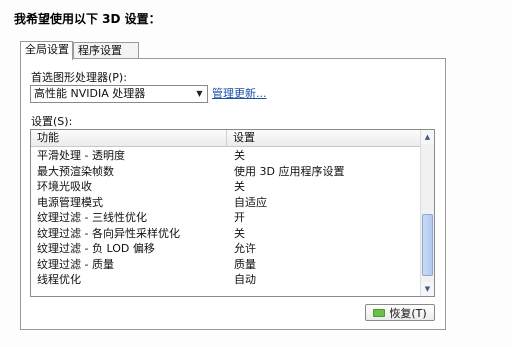 The height and width of the screenshot is (347, 512). Describe the element at coordinates (64, 186) in the screenshot. I see `row-feature: 环境光吸收` at that location.